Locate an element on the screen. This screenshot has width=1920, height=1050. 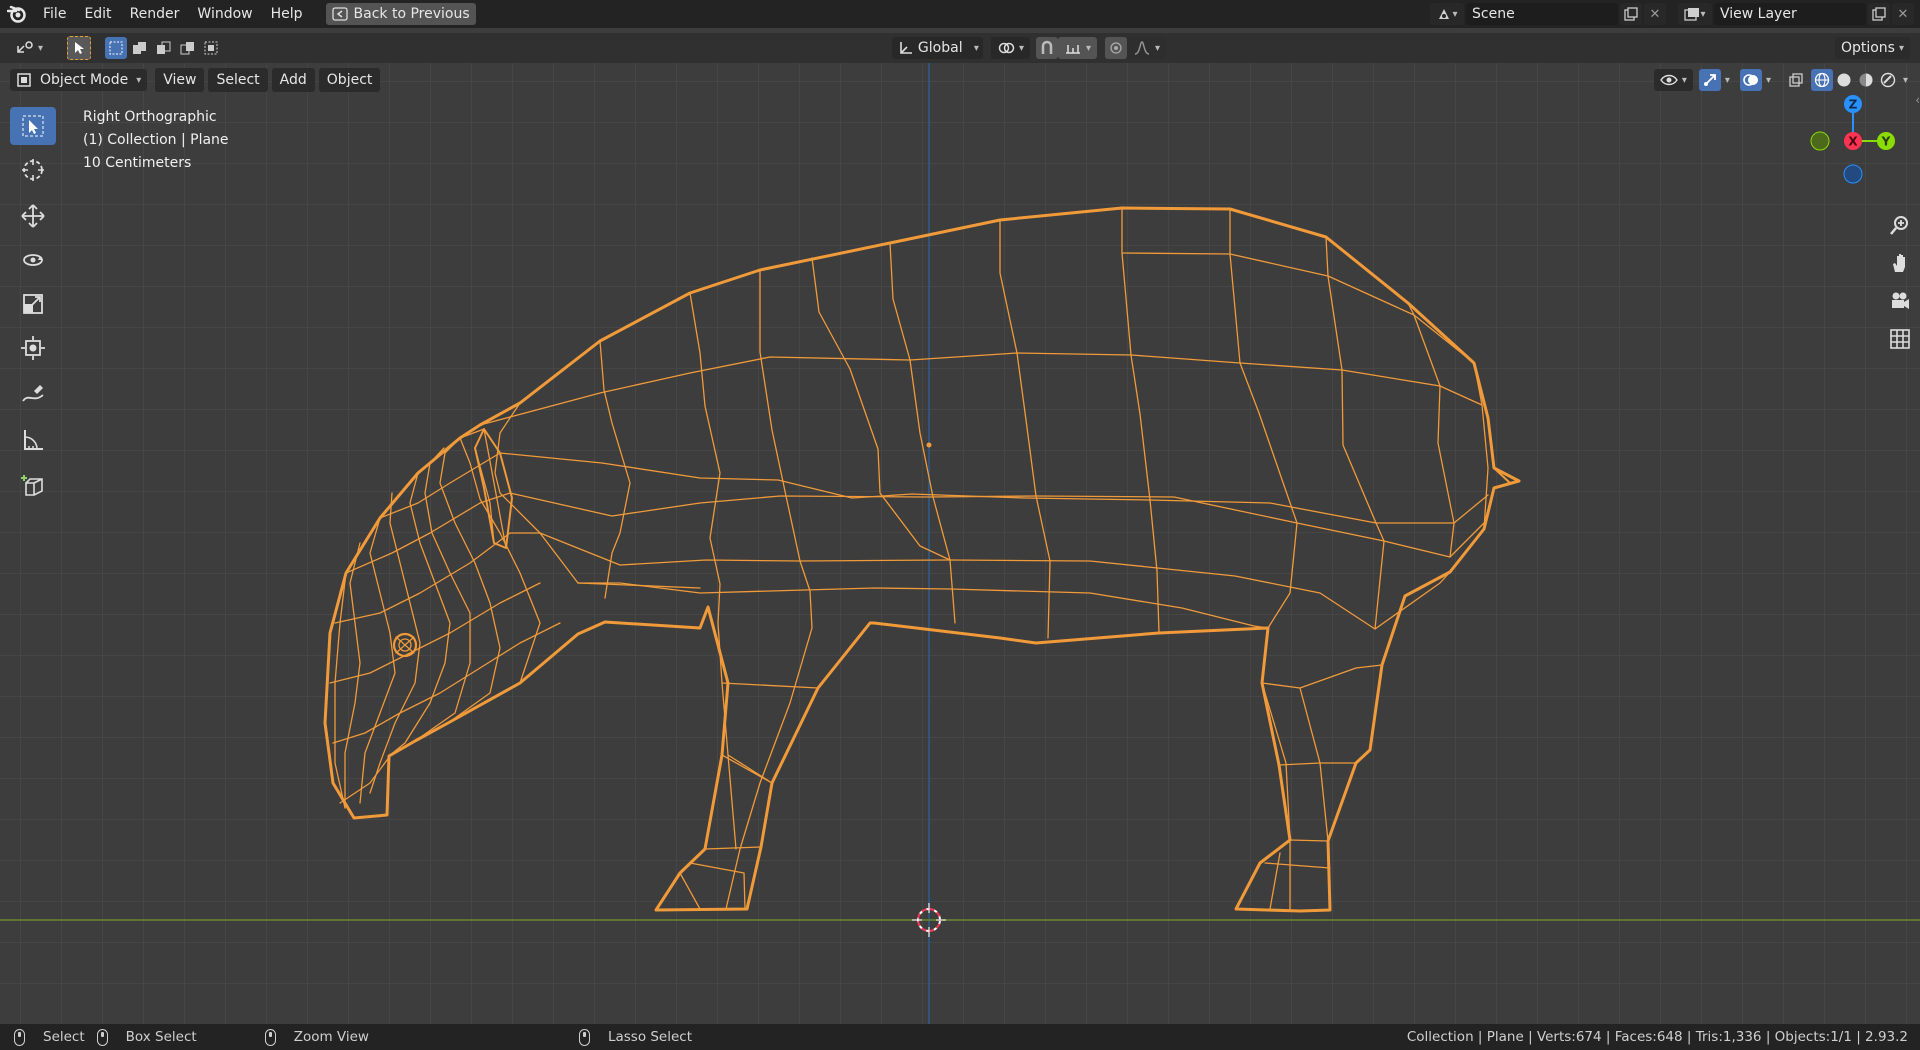
delete-view-layer-icon: ✕ is located at coordinates (1903, 14).